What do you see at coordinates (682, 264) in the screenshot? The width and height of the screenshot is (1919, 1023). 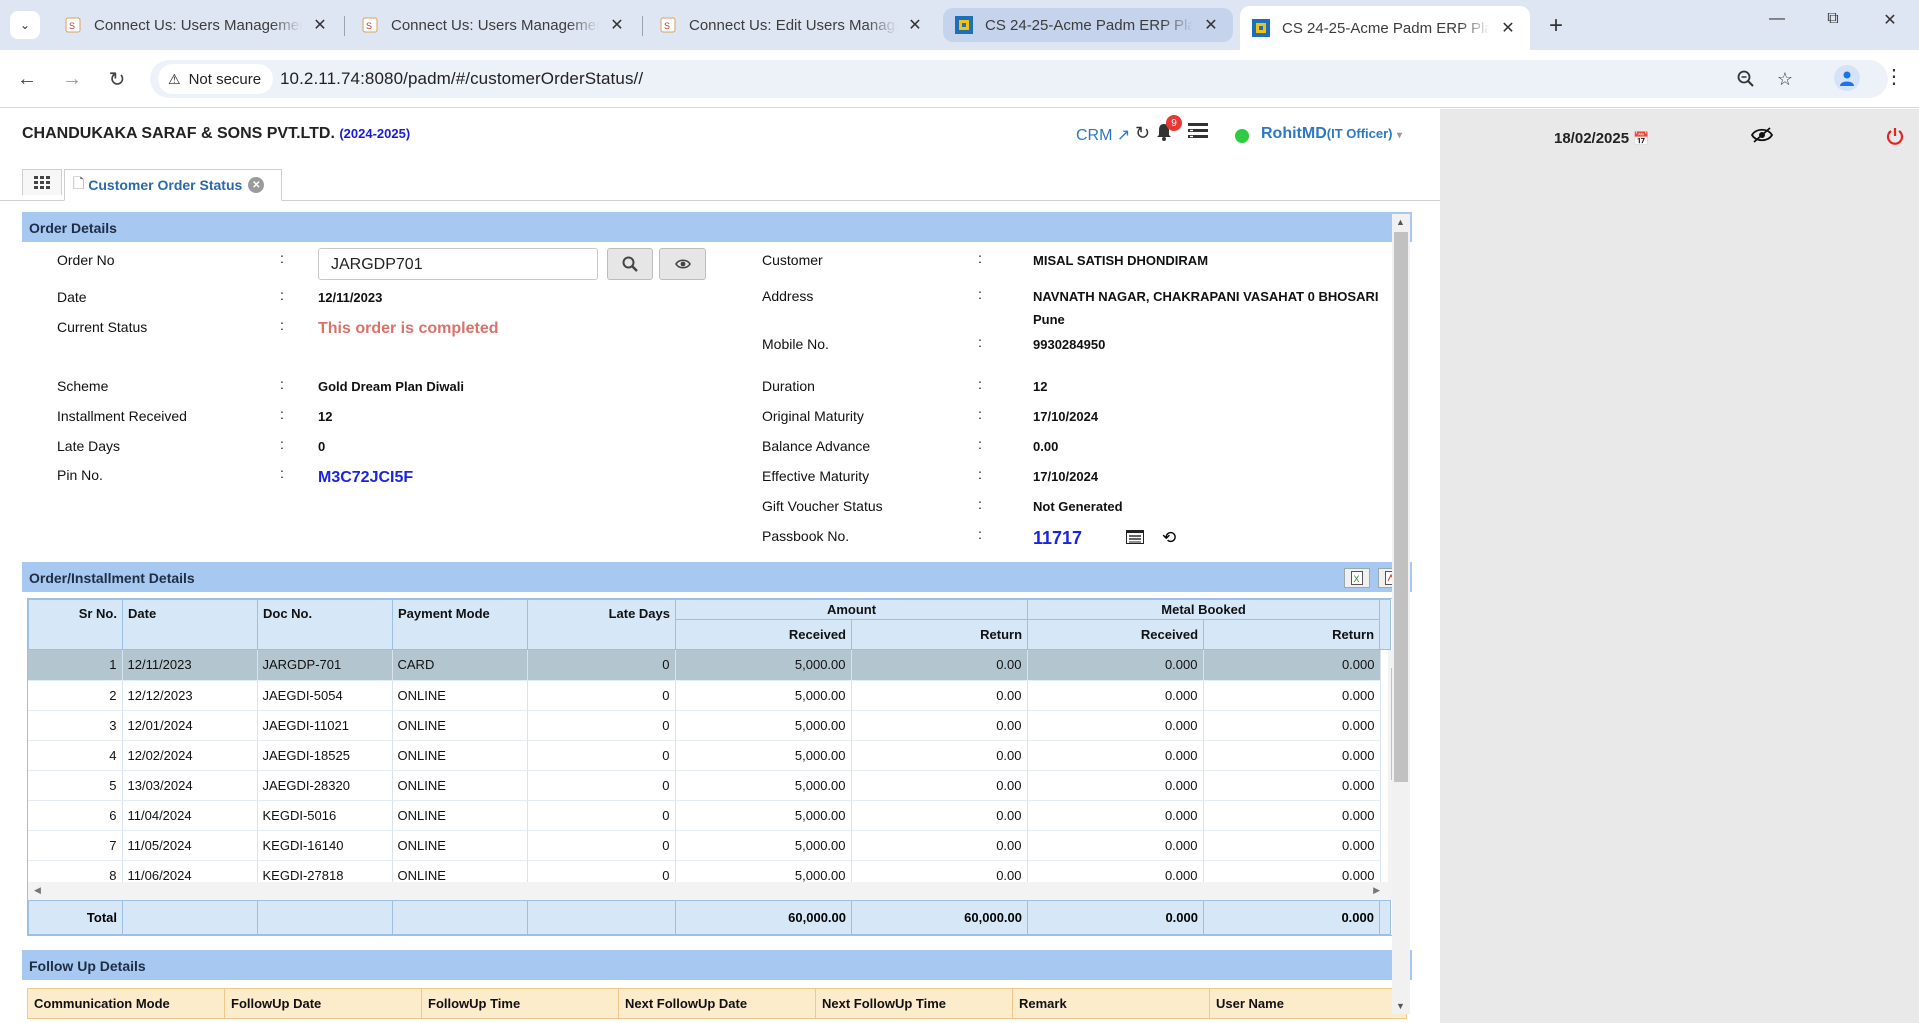 I see `view-order-button` at bounding box center [682, 264].